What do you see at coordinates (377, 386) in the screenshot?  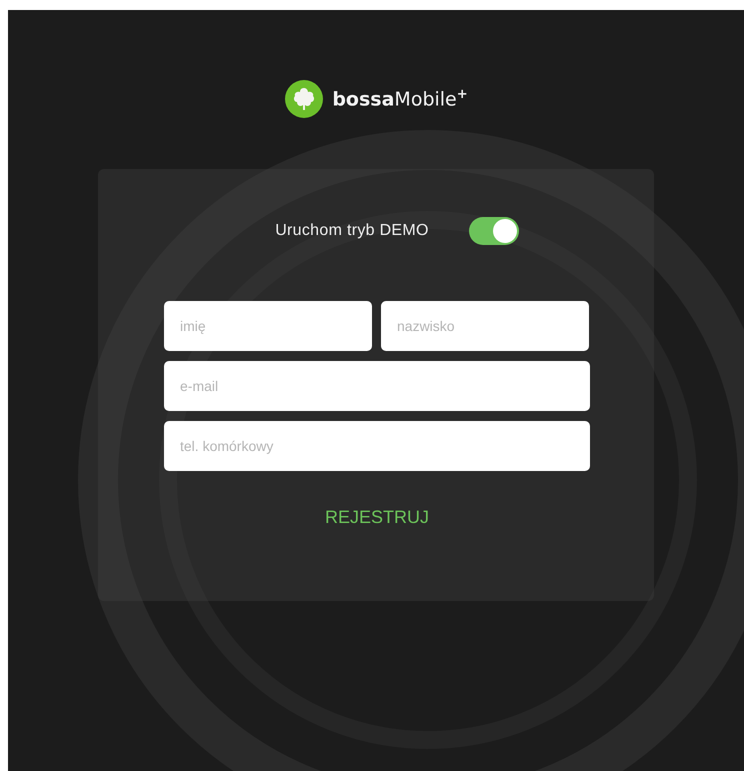 I see `input-field: e-mail` at bounding box center [377, 386].